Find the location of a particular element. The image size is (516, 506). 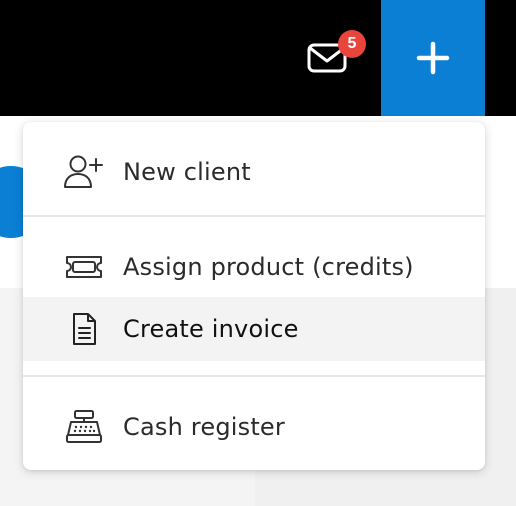

plus-icon is located at coordinates (433, 58).